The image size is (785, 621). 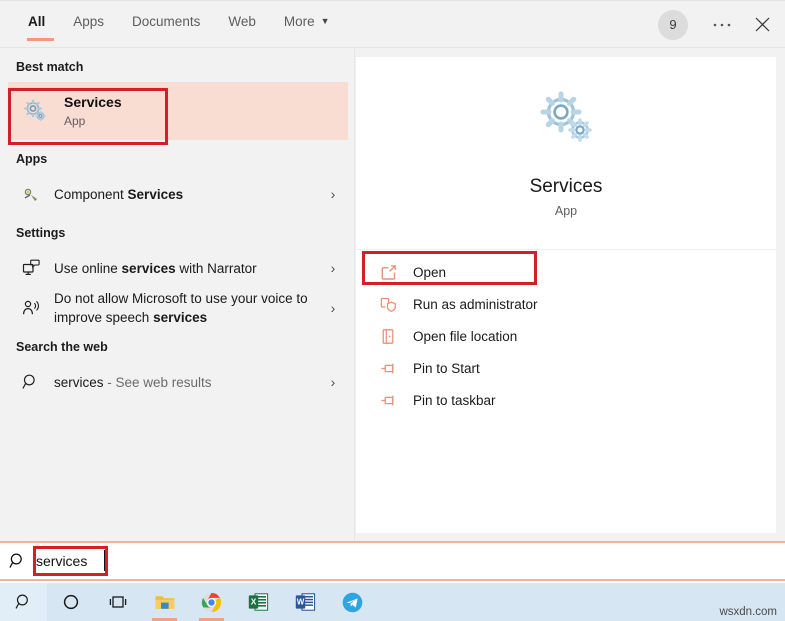 I want to click on apps-heading: Apps, so click(x=32, y=159).